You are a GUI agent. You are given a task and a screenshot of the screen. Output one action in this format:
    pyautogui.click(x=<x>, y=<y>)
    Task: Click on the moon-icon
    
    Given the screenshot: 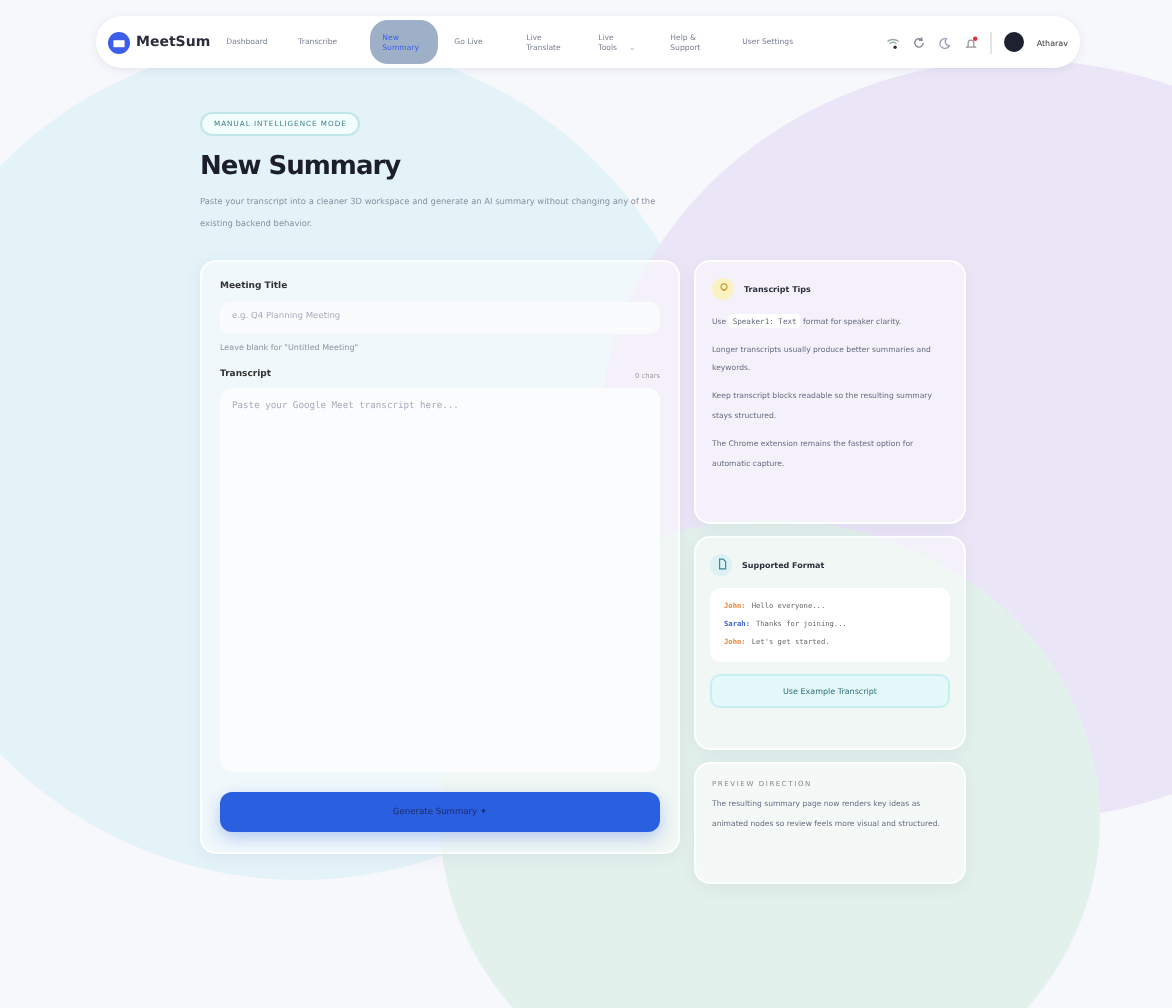 What is the action you would take?
    pyautogui.click(x=945, y=42)
    